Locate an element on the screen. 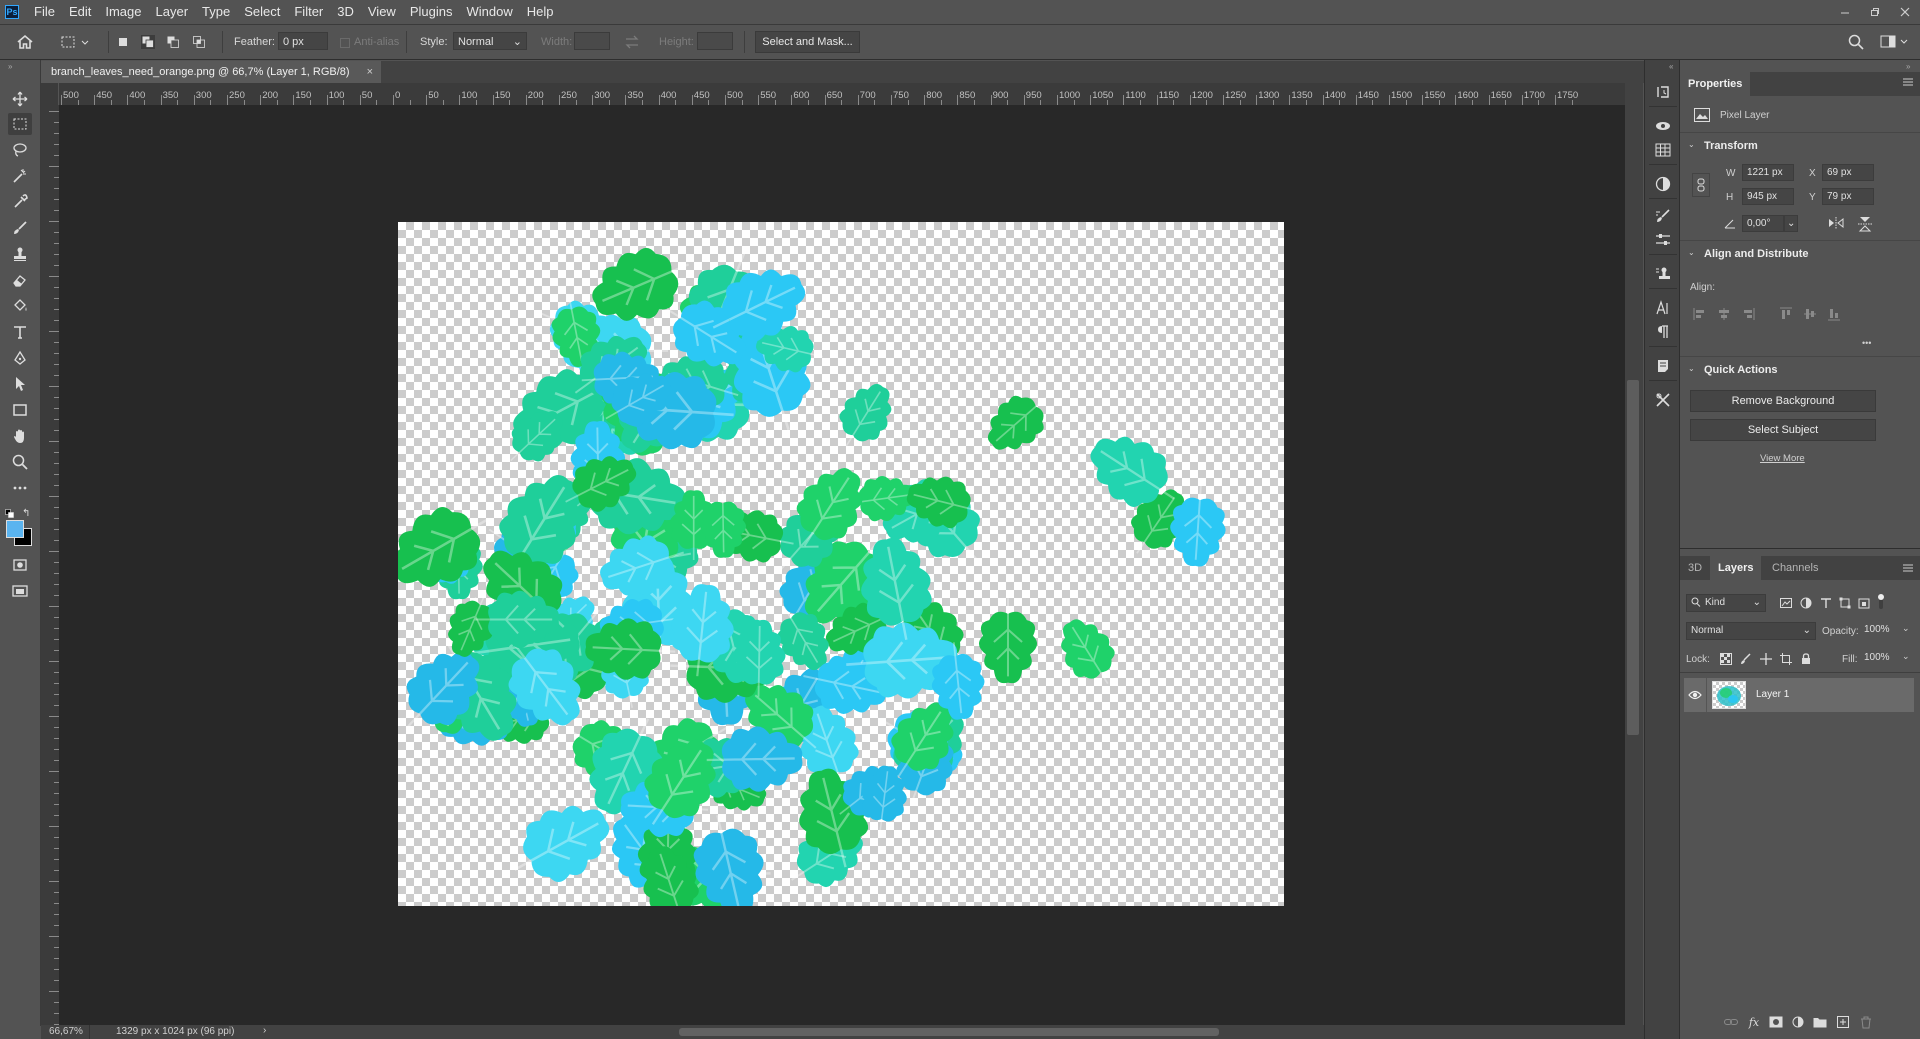 This screenshot has width=1920, height=1039. swatches-grid-icon is located at coordinates (1663, 150).